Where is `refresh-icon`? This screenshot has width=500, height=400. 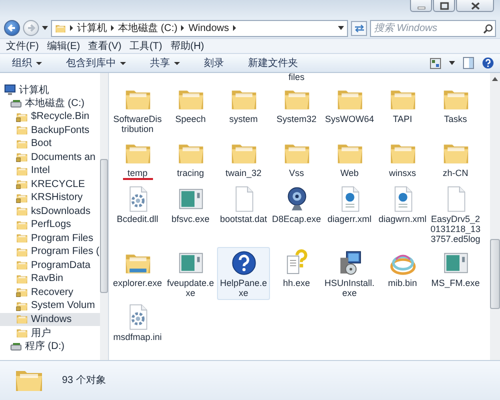 refresh-icon is located at coordinates (359, 28).